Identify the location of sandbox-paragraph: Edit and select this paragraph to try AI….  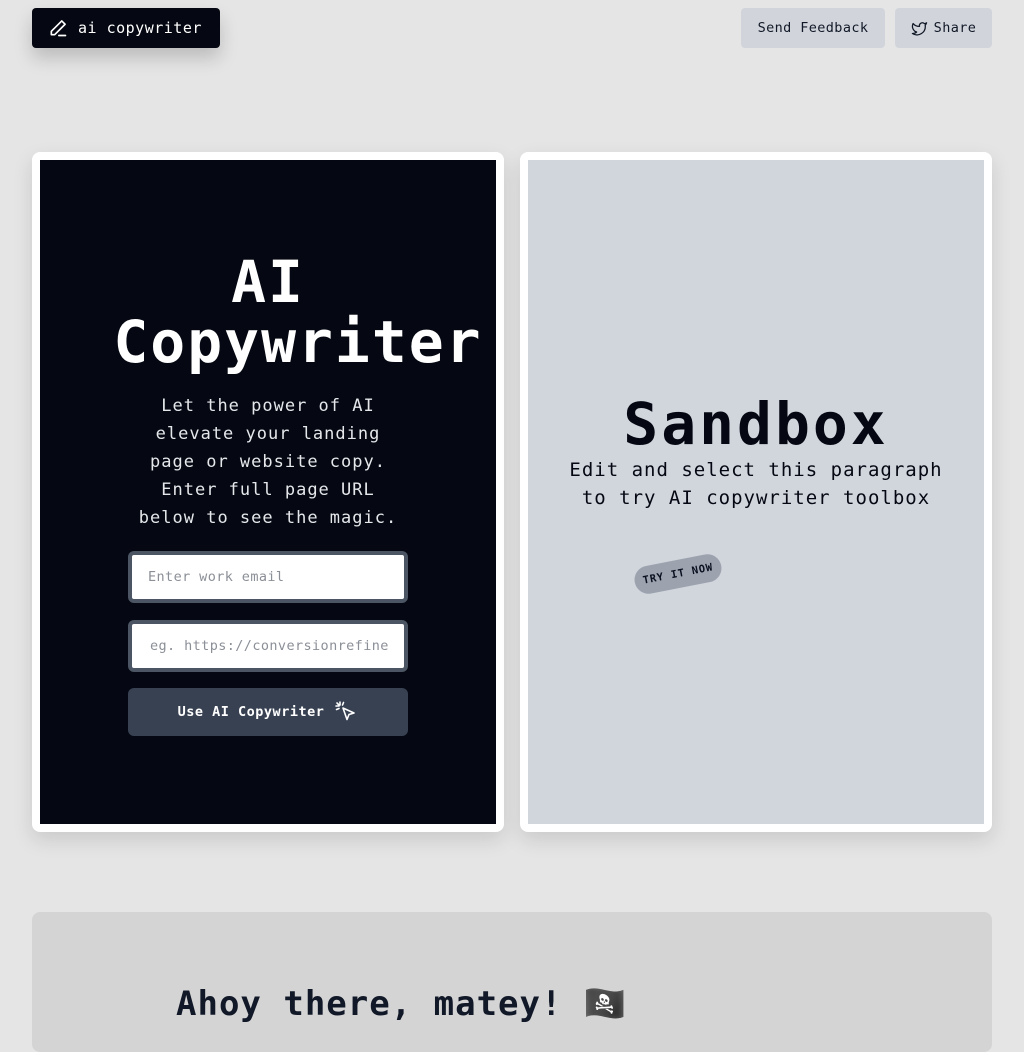
(756, 484).